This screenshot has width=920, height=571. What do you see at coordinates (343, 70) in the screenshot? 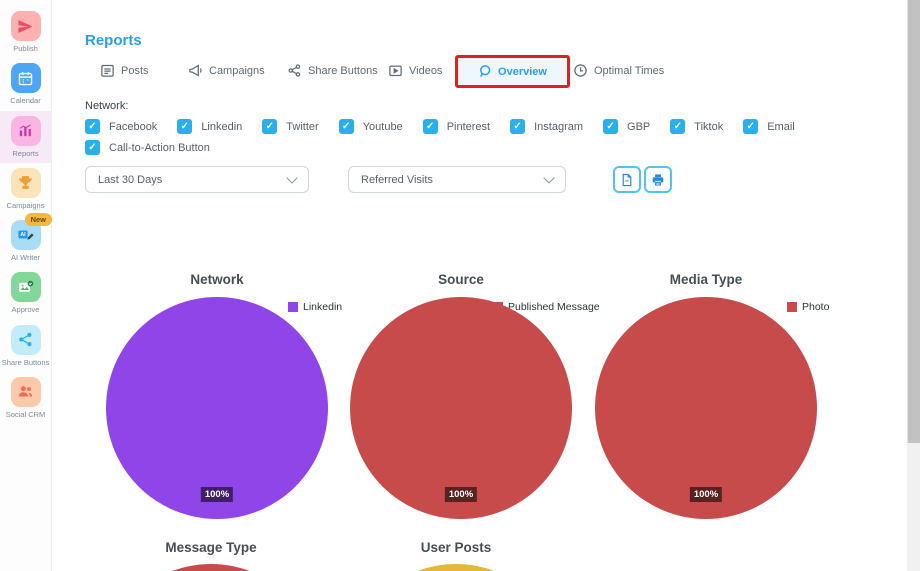
I see `tab-label: Share Buttons` at bounding box center [343, 70].